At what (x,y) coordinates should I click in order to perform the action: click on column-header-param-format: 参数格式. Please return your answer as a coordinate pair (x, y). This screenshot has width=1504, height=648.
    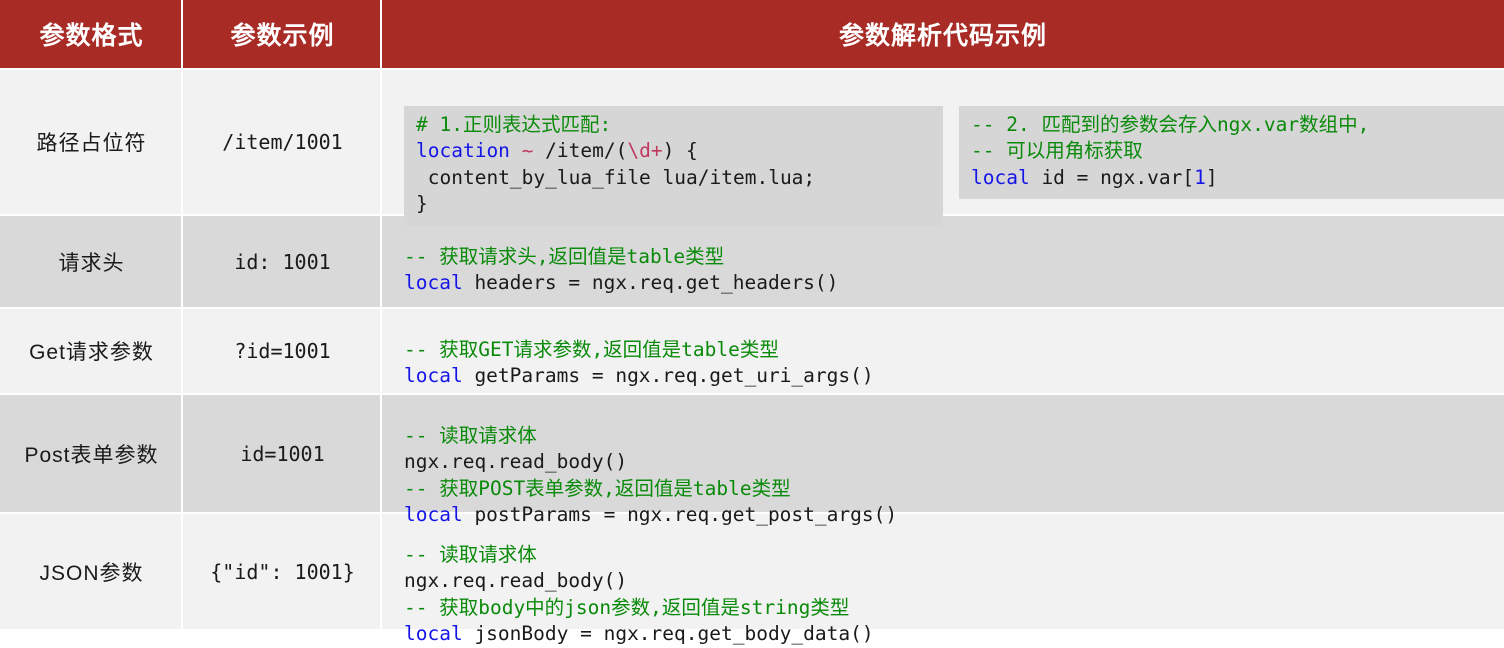
    Looking at the image, I should click on (91, 34).